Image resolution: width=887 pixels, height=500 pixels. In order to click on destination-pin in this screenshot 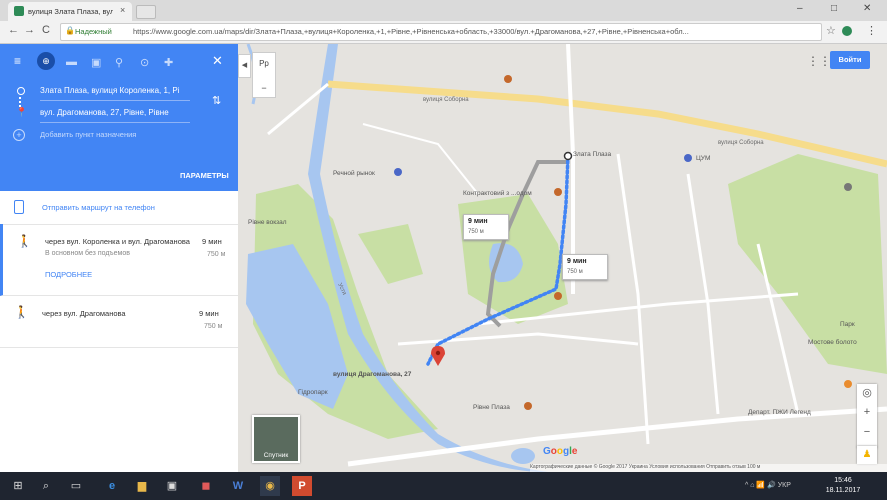, I will do `click(438, 356)`.